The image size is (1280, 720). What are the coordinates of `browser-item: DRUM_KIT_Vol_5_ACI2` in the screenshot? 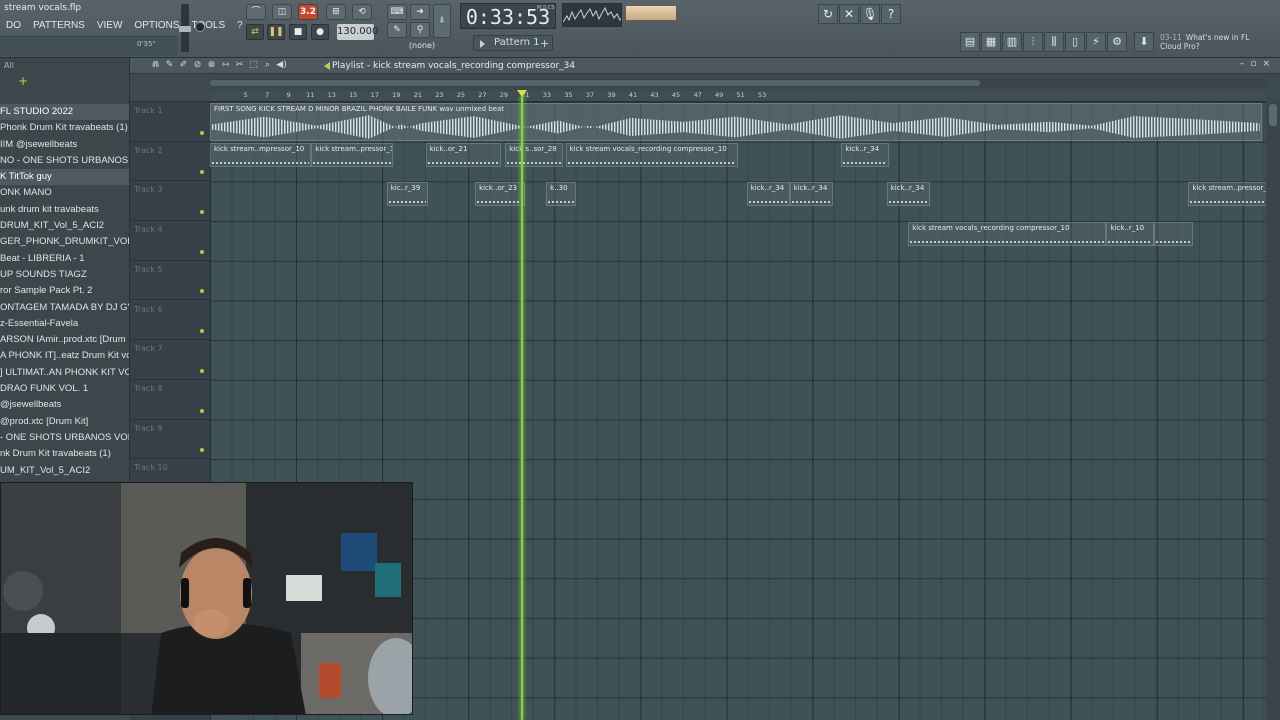 It's located at (64, 226).